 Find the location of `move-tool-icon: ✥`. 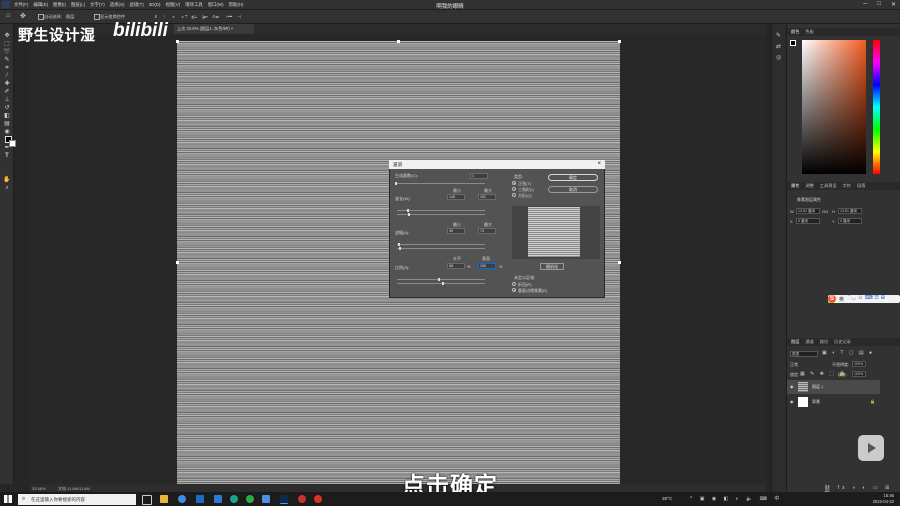

move-tool-icon: ✥ is located at coordinates (23, 16).